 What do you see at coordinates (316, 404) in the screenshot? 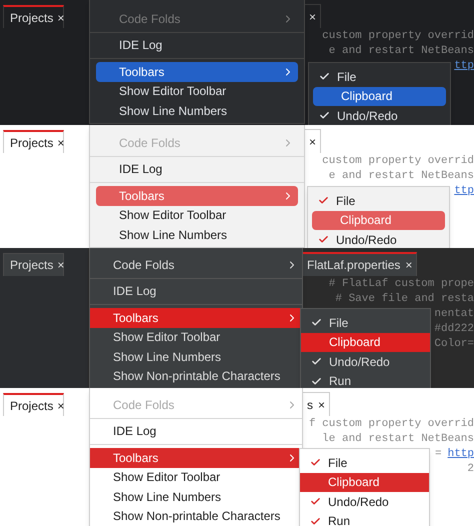
I see `editor-tab: s ×` at bounding box center [316, 404].